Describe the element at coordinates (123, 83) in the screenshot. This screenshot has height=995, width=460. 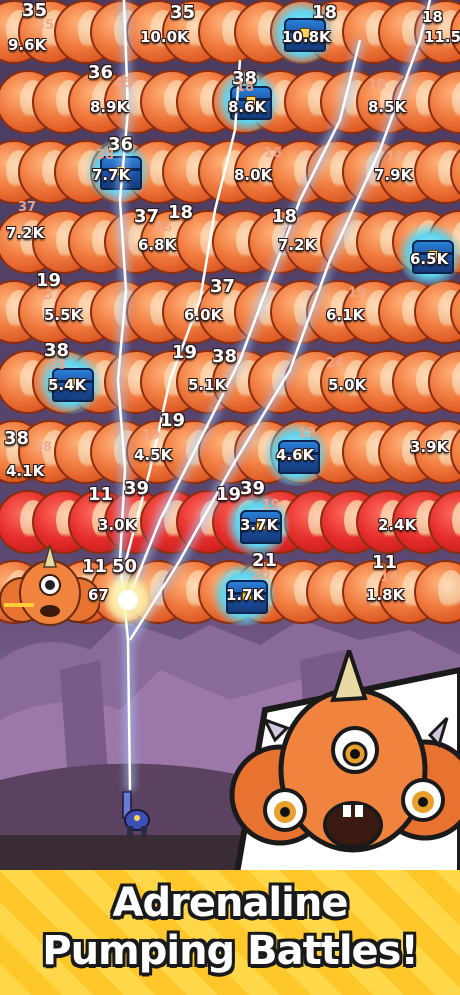
I see `damage-label: 45` at that location.